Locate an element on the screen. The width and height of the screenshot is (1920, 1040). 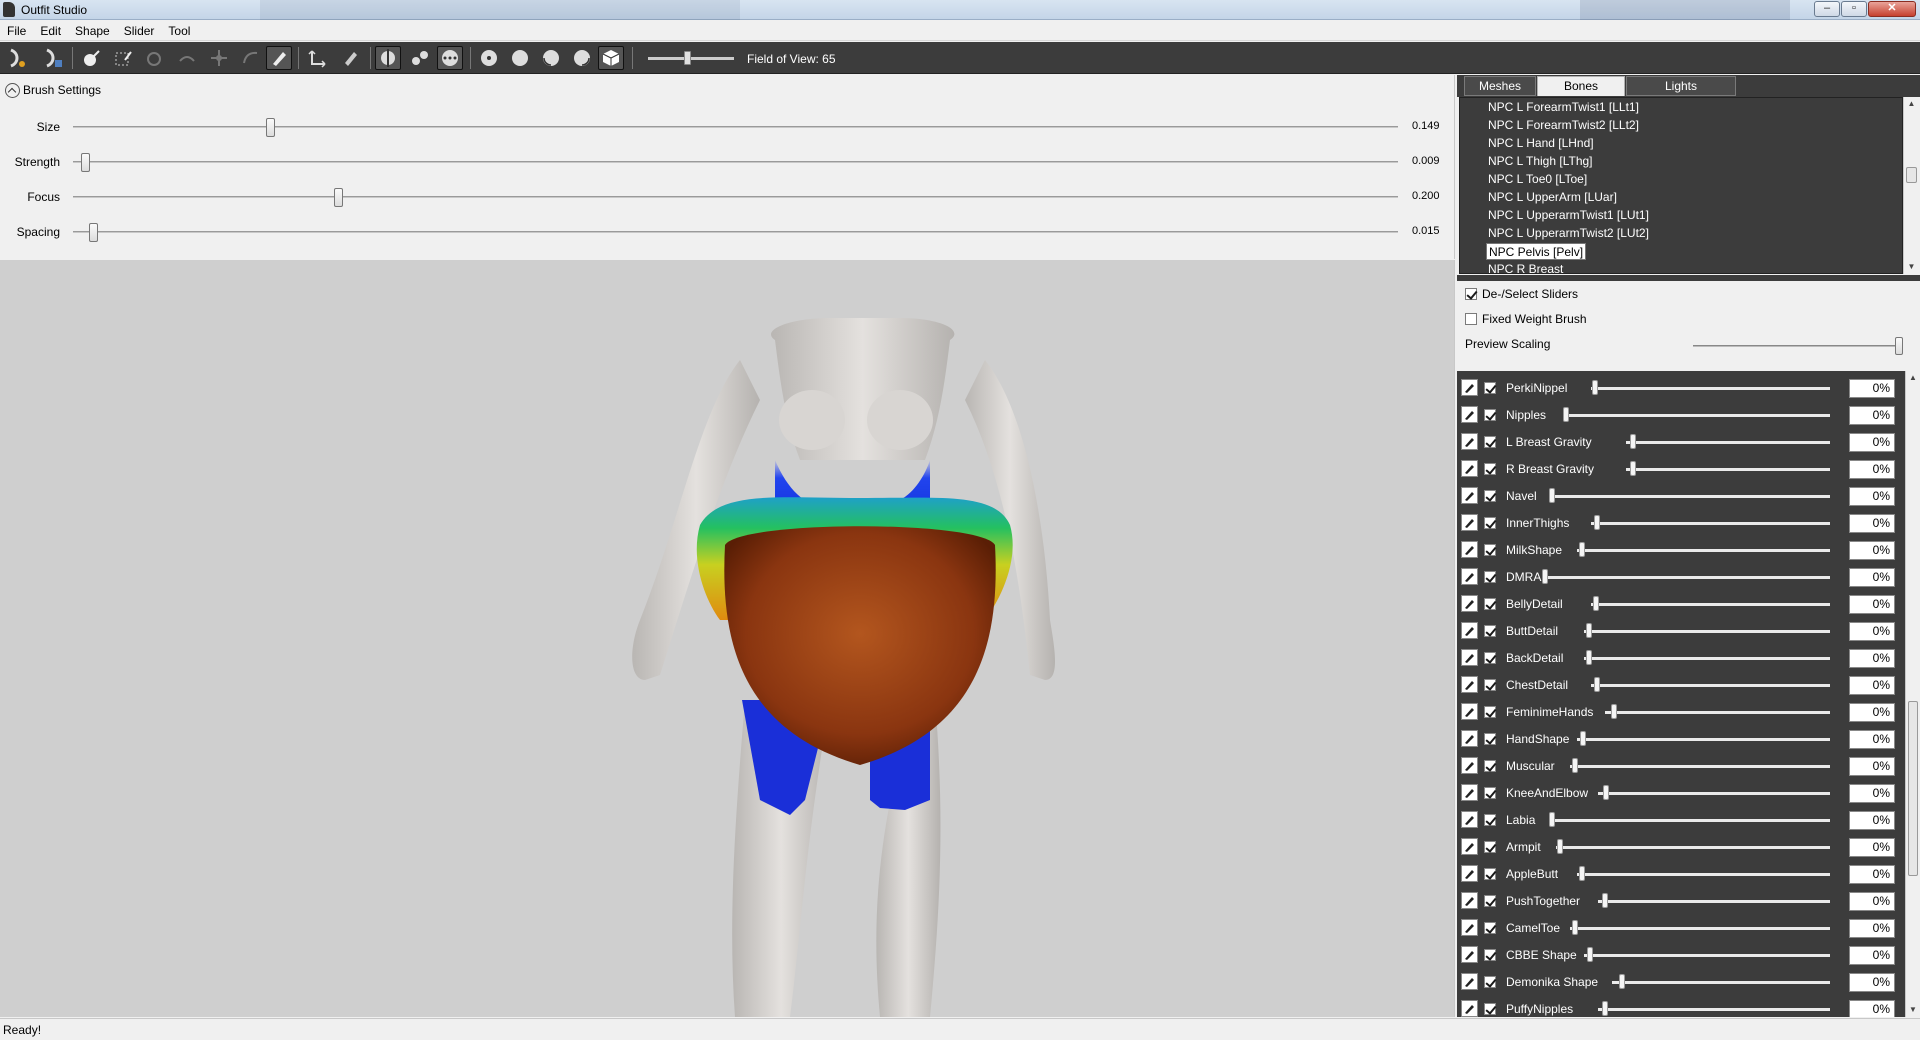
bones-scrollbar: ▲ ▼ is located at coordinates (1911, 185).